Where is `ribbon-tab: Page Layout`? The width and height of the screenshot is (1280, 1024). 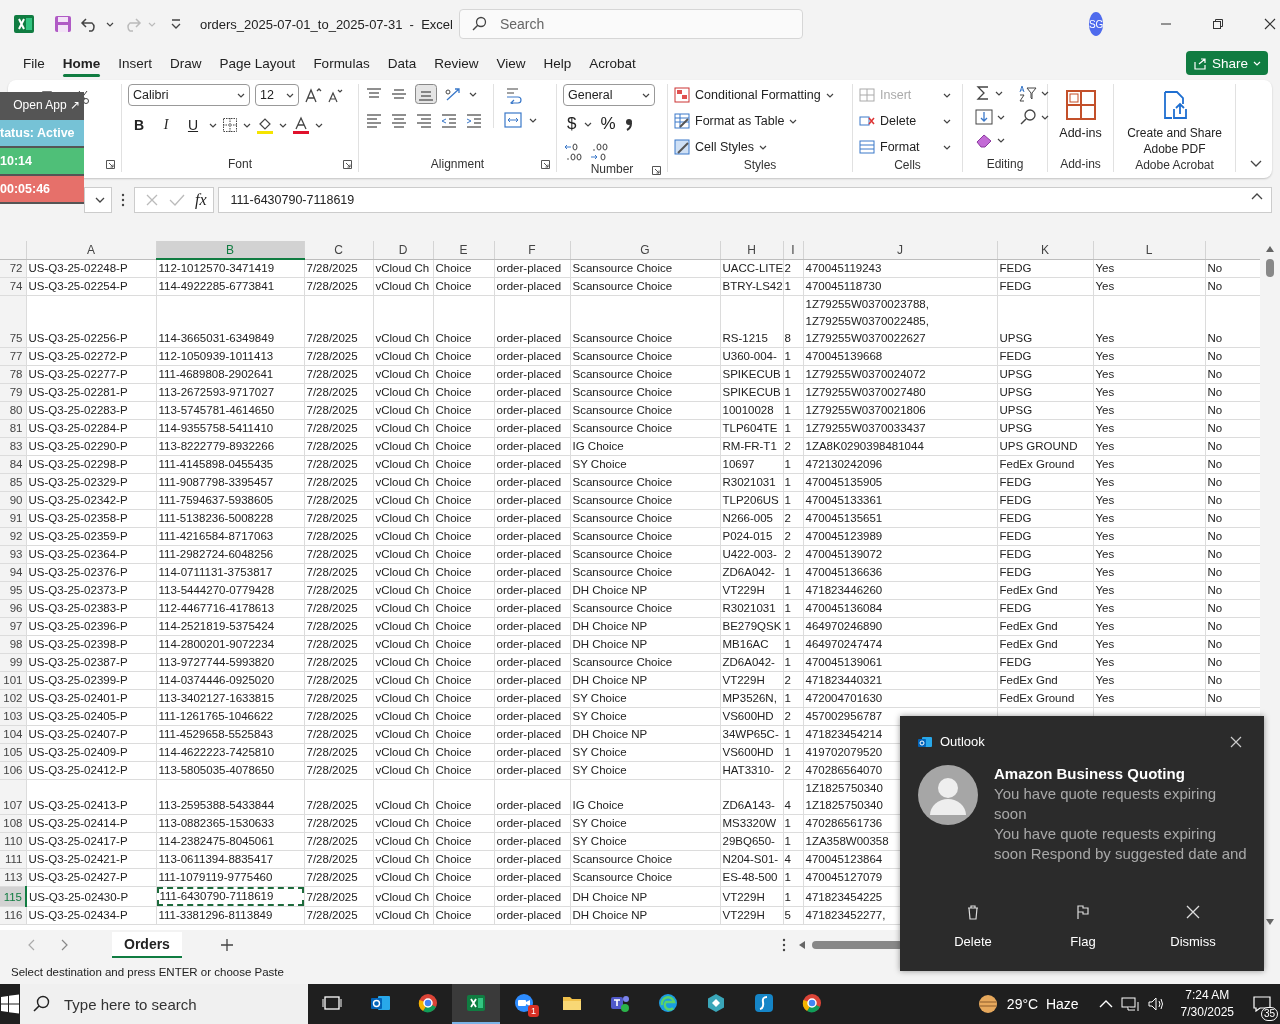
ribbon-tab: Page Layout is located at coordinates (257, 63).